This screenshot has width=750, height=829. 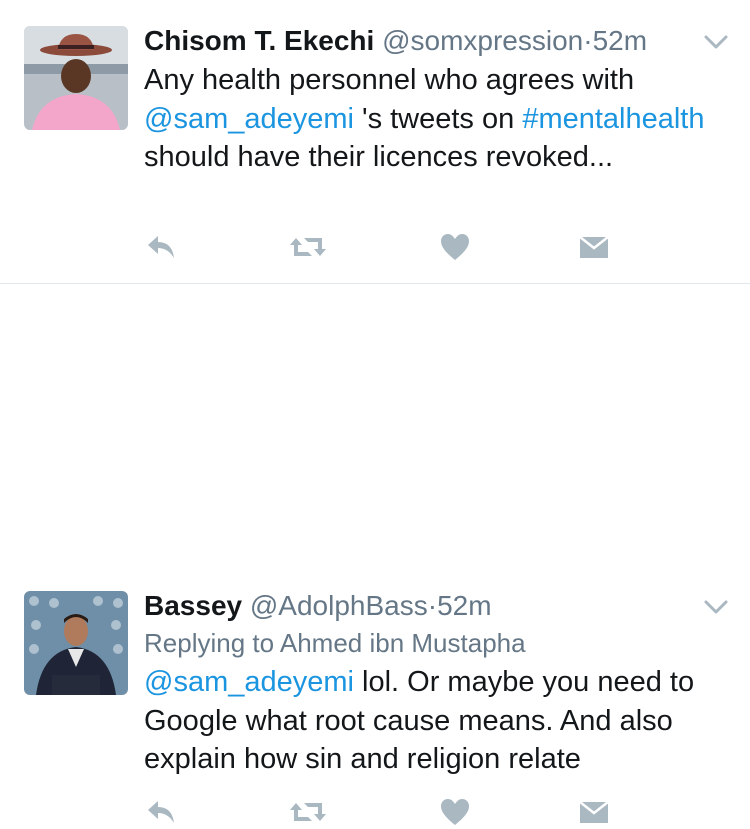 I want to click on display-name: Chisom T. Ekechi, so click(x=259, y=40).